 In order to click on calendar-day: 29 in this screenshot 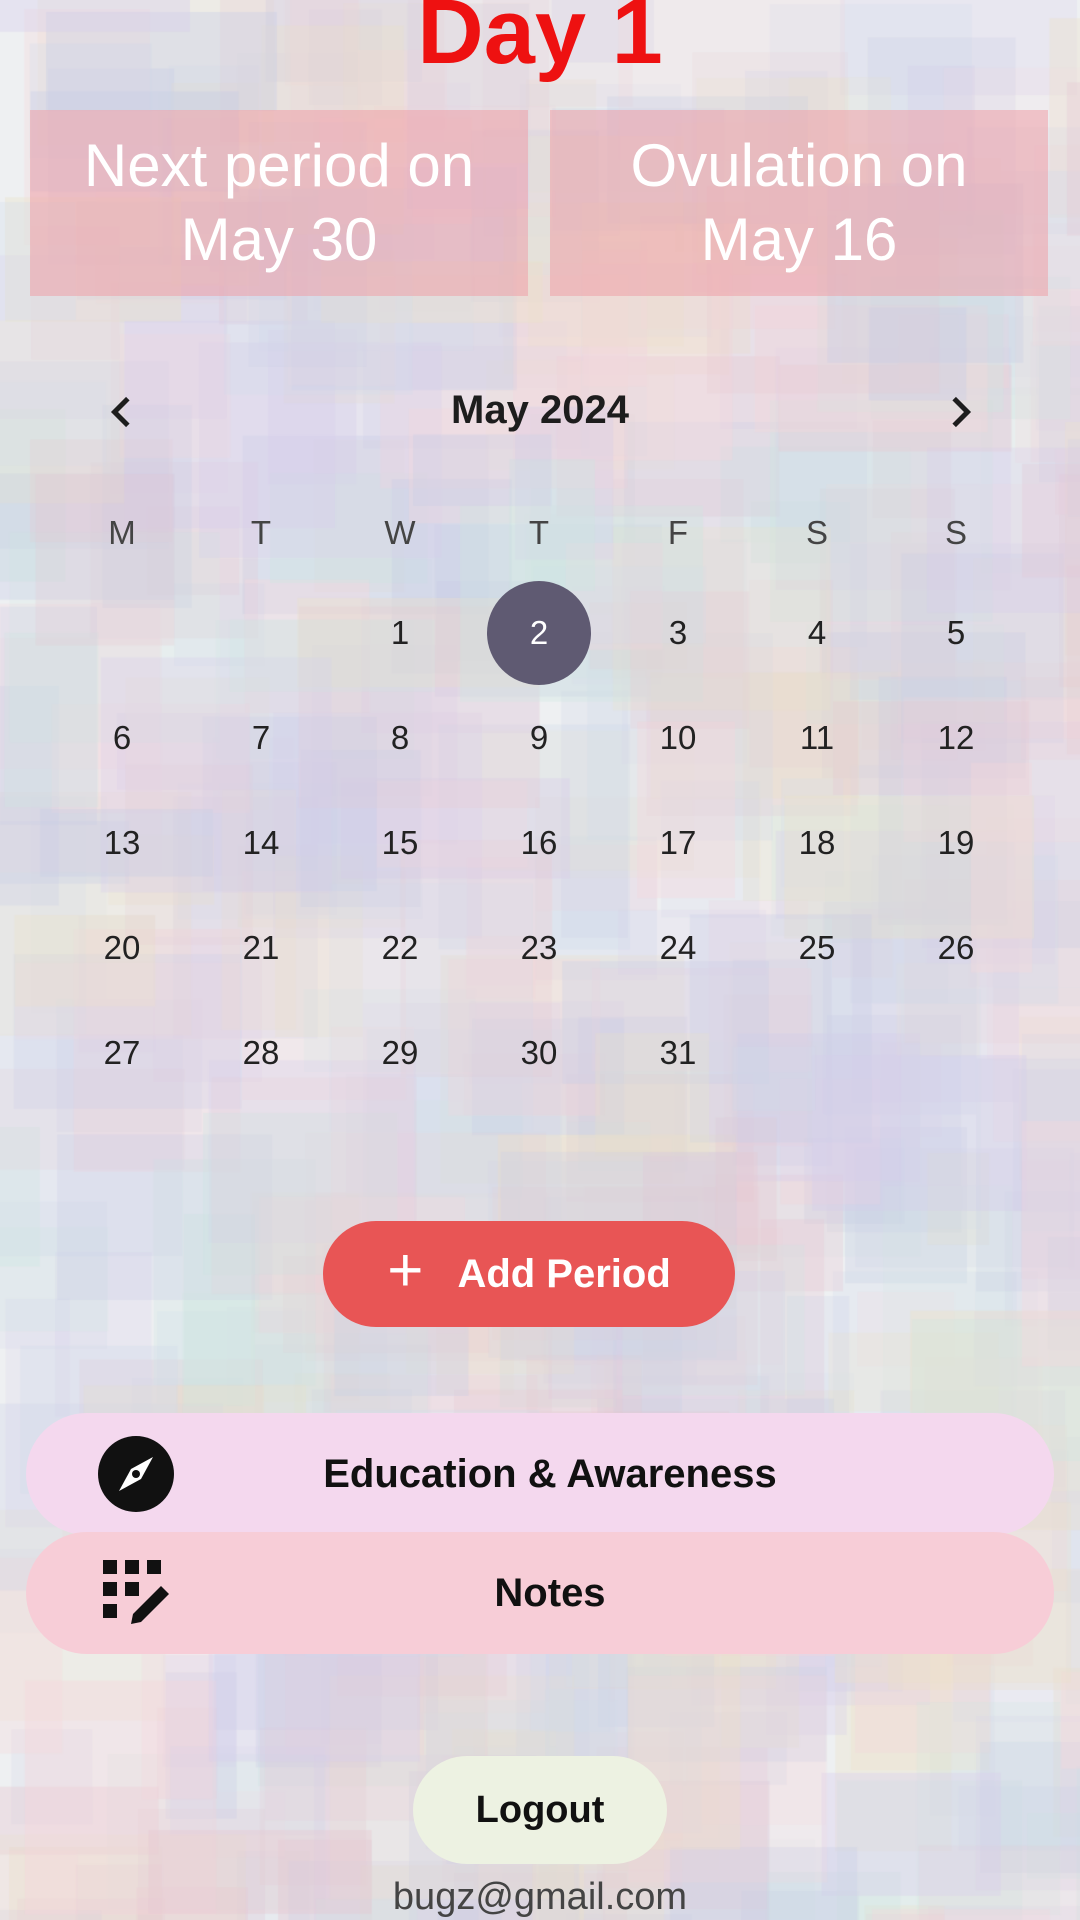, I will do `click(400, 1053)`.